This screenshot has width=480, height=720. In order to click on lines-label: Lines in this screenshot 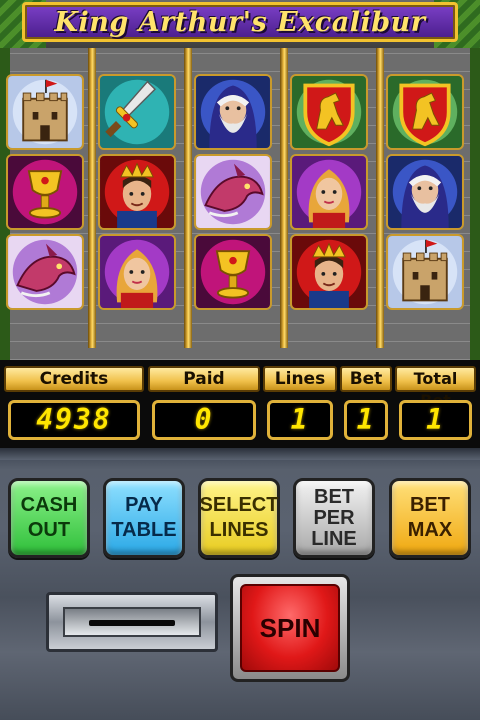, I will do `click(300, 379)`.